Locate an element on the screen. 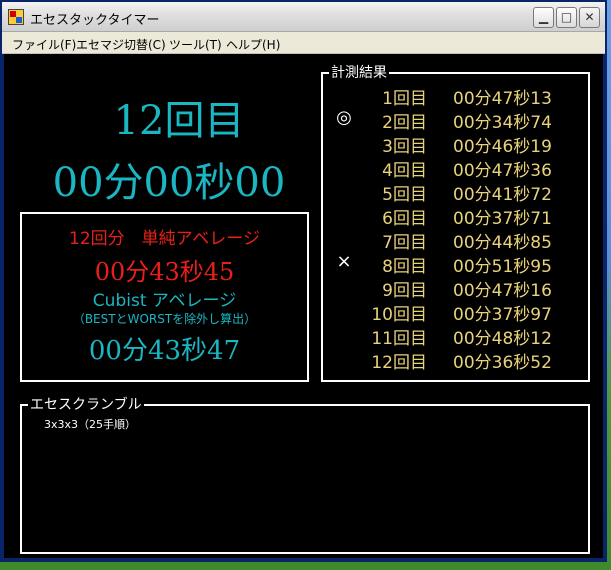 The height and width of the screenshot is (570, 611). maximize-button: □ is located at coordinates (566, 17).